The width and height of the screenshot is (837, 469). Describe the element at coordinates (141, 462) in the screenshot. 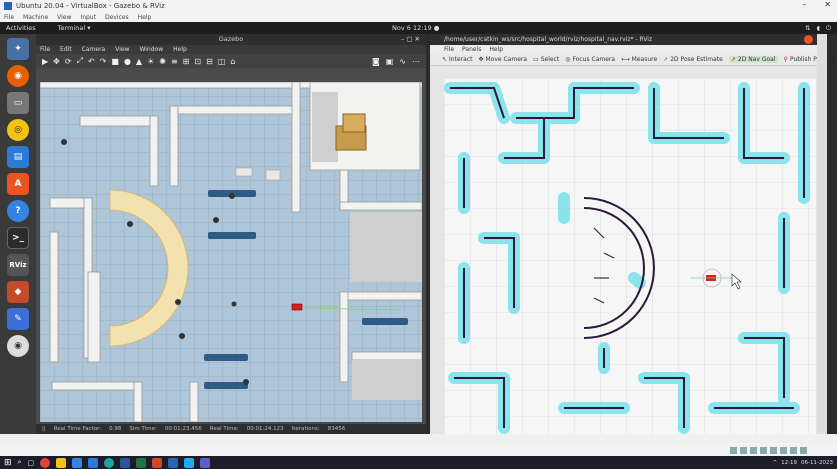

I see `excel-icon` at that location.